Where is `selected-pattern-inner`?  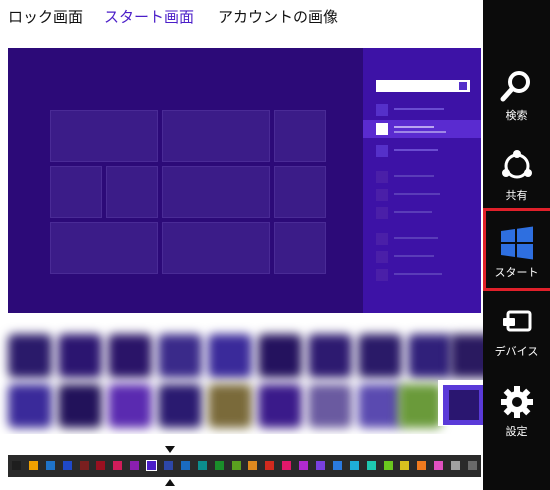
selected-pattern-inner is located at coordinates (464, 405).